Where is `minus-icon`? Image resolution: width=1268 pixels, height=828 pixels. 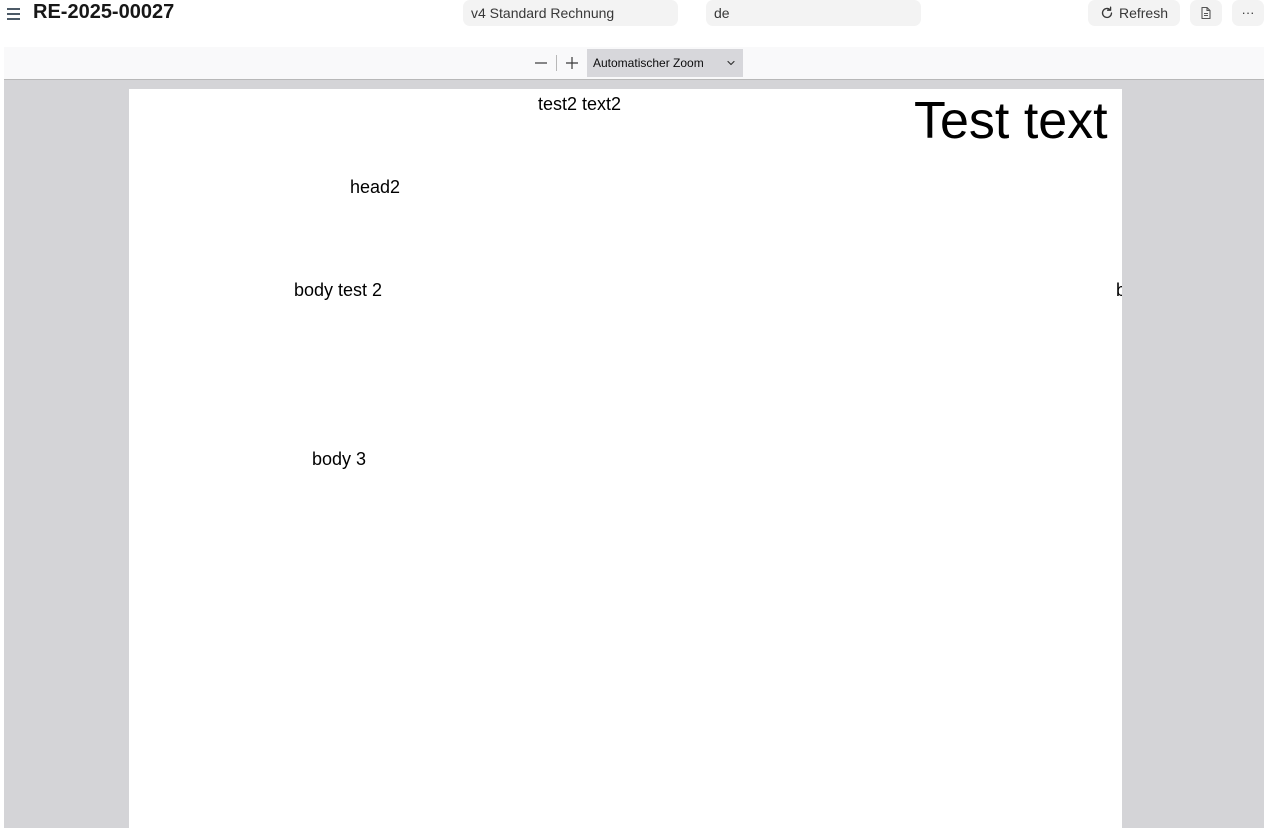 minus-icon is located at coordinates (541, 63).